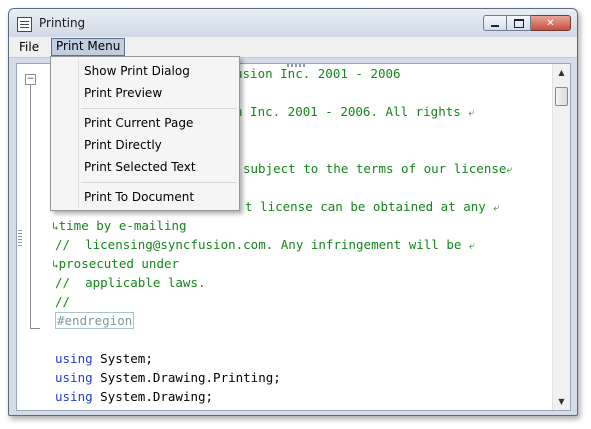 Image resolution: width=591 pixels, height=429 pixels. Describe the element at coordinates (30, 79) in the screenshot. I see `collapse-minus-icon: −` at that location.